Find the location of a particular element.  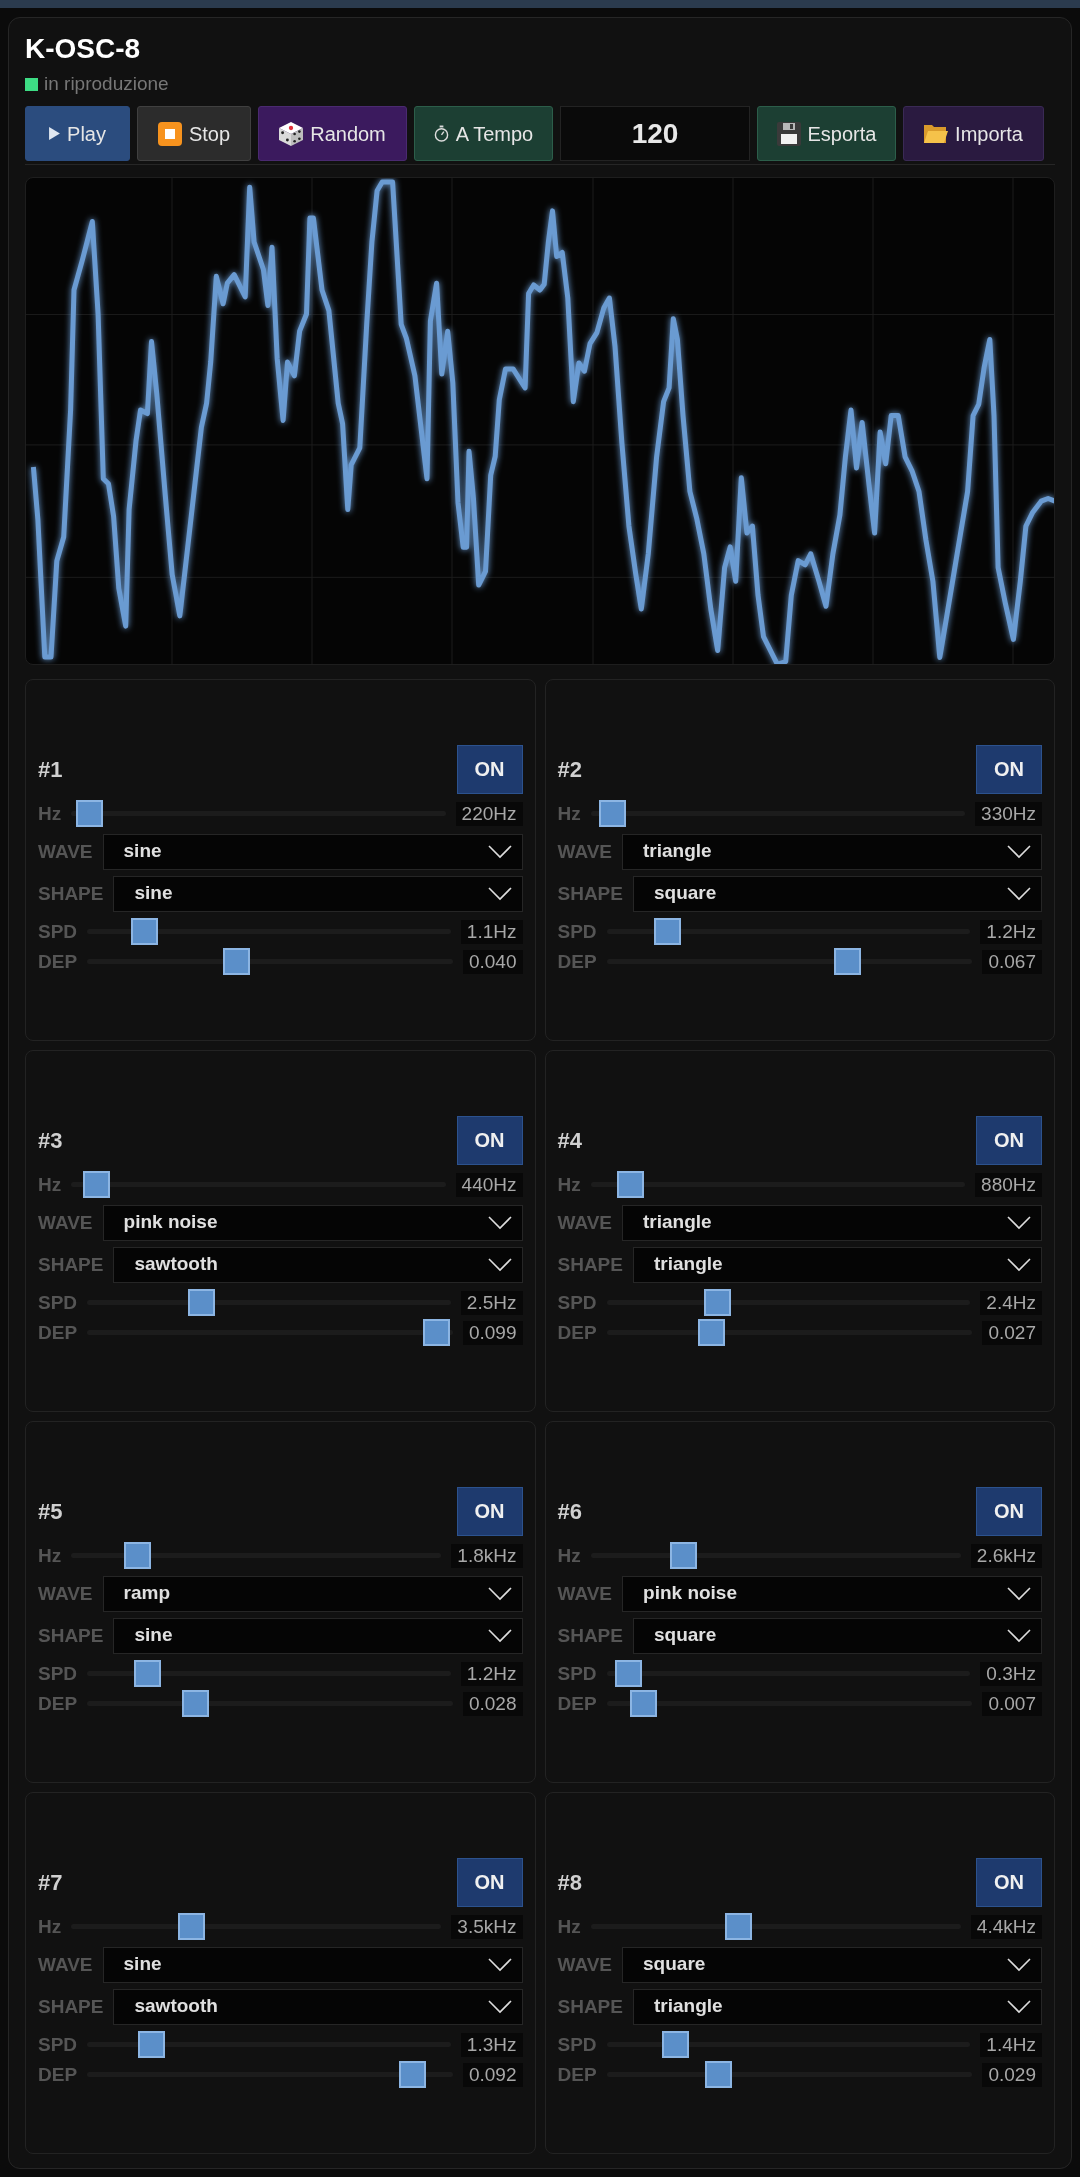

export-button: Esporta is located at coordinates (826, 133).